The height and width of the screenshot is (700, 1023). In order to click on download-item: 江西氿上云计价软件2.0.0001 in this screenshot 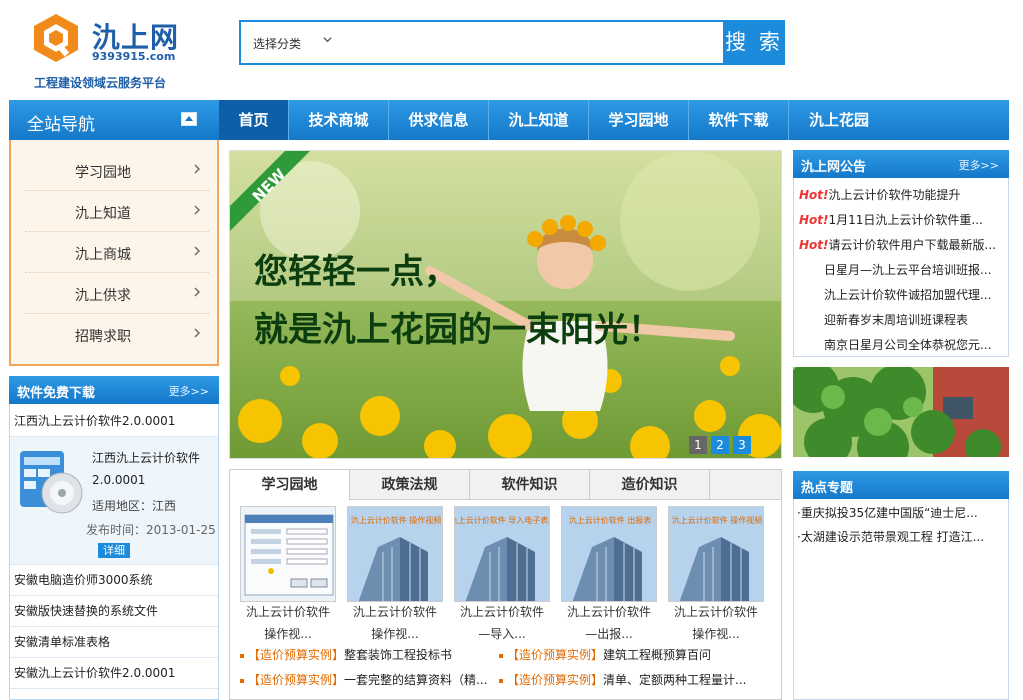, I will do `click(114, 421)`.